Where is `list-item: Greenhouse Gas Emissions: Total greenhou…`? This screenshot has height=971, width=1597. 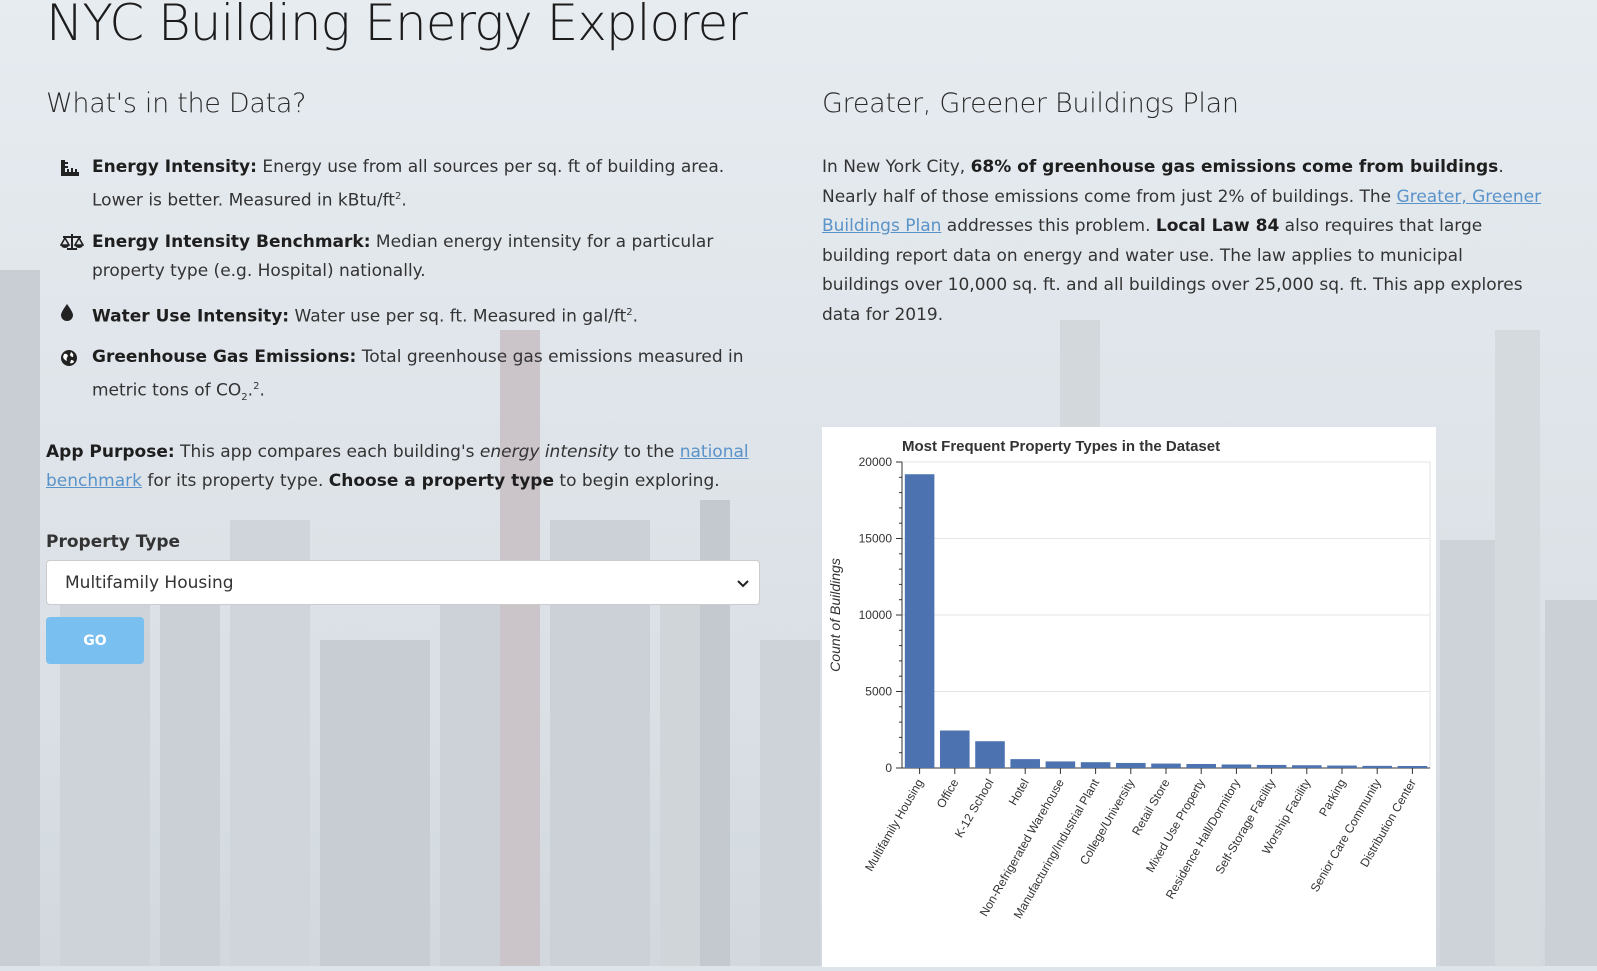
list-item: Greenhouse Gas Emissions: Total greenhou… is located at coordinates (413, 377).